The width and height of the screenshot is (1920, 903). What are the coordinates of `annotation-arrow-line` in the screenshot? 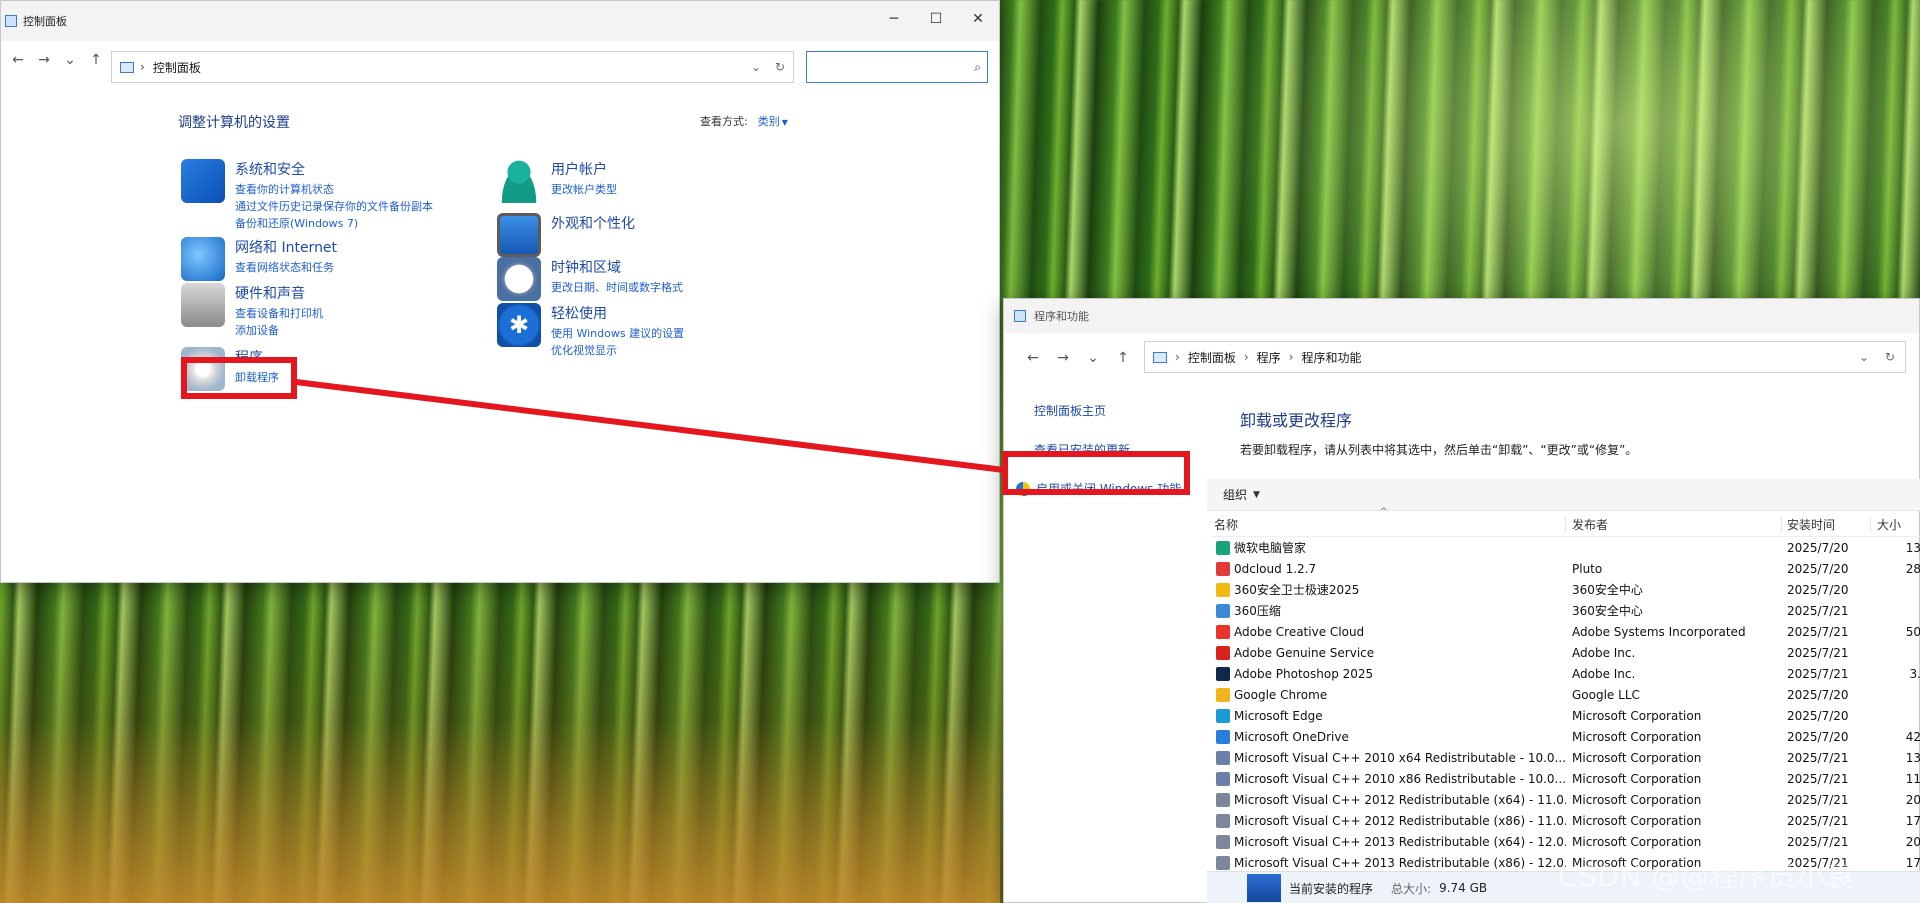 It's located at (650, 426).